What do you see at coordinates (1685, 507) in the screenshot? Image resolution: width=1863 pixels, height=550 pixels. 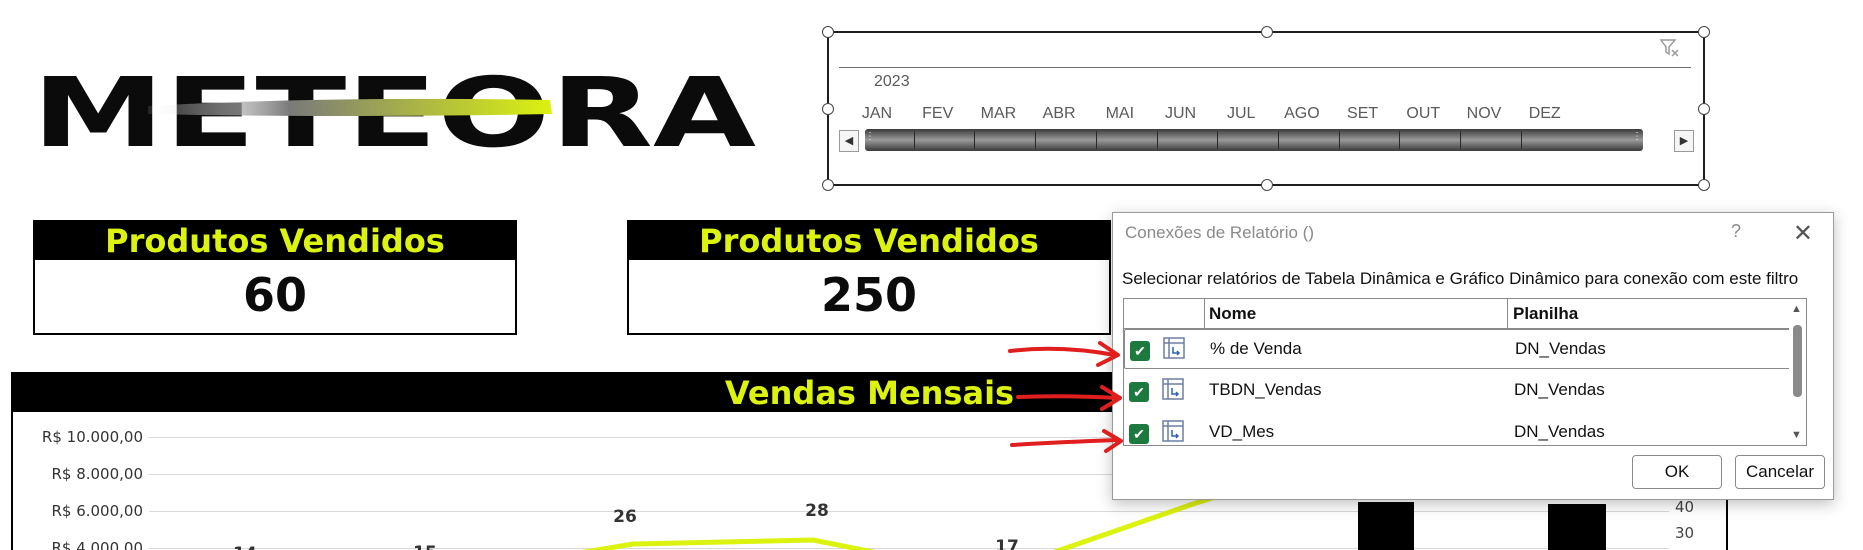 I see `y2-tick-label: 40` at bounding box center [1685, 507].